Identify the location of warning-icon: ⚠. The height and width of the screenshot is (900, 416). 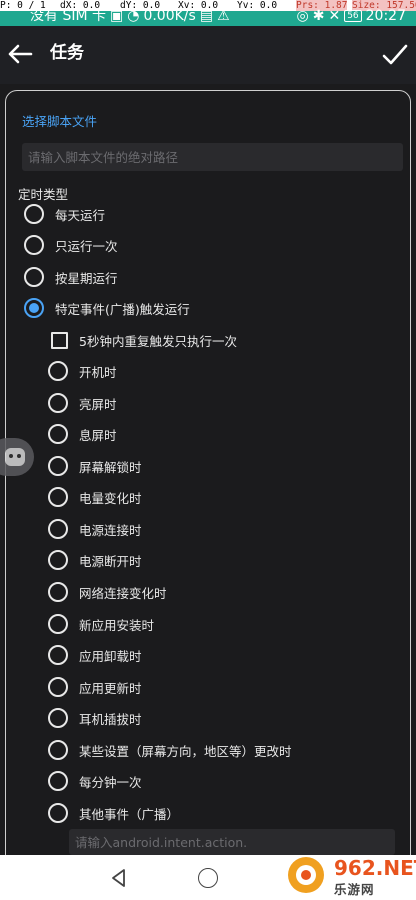
(223, 16).